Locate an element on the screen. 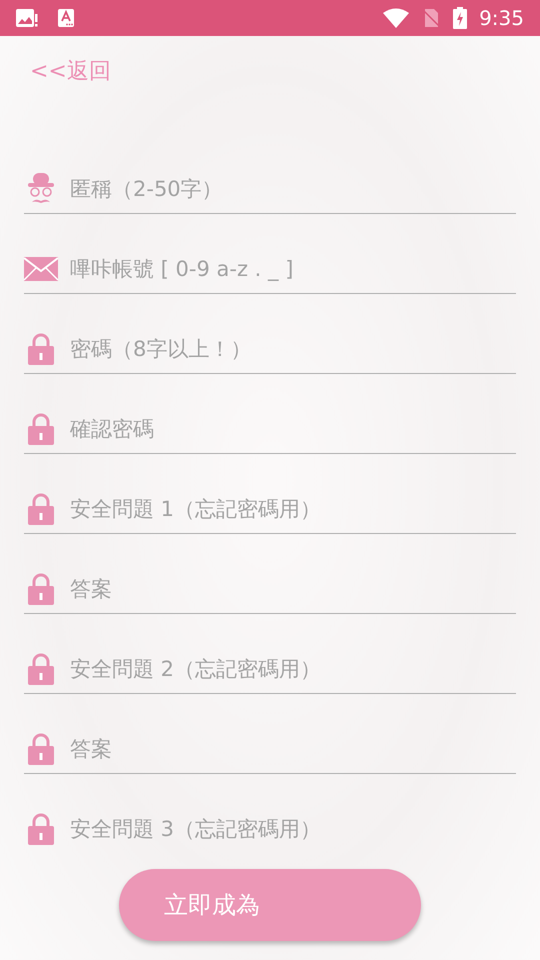  input-field: 匿稱（2-50字） is located at coordinates (293, 188).